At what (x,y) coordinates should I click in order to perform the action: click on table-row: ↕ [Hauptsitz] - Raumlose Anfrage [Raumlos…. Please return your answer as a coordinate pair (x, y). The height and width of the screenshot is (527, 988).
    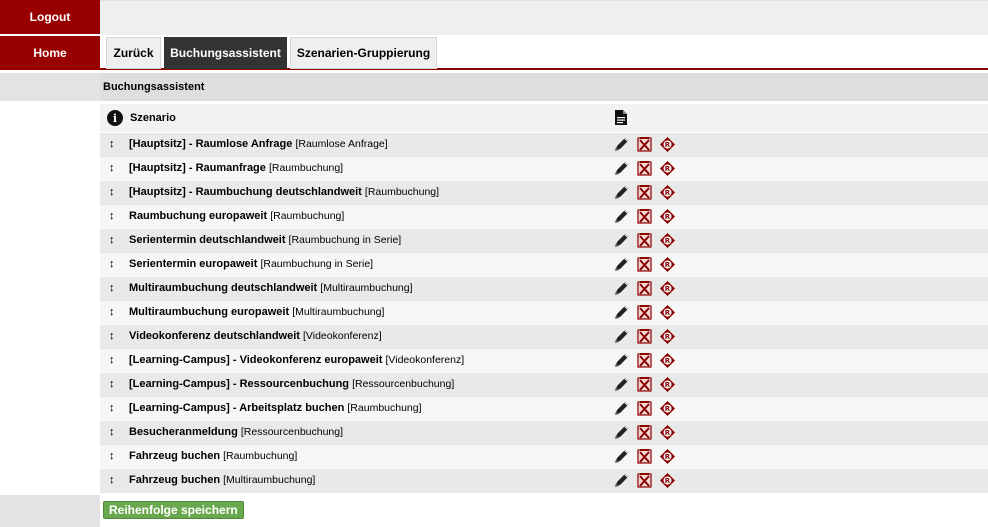
    Looking at the image, I should click on (544, 145).